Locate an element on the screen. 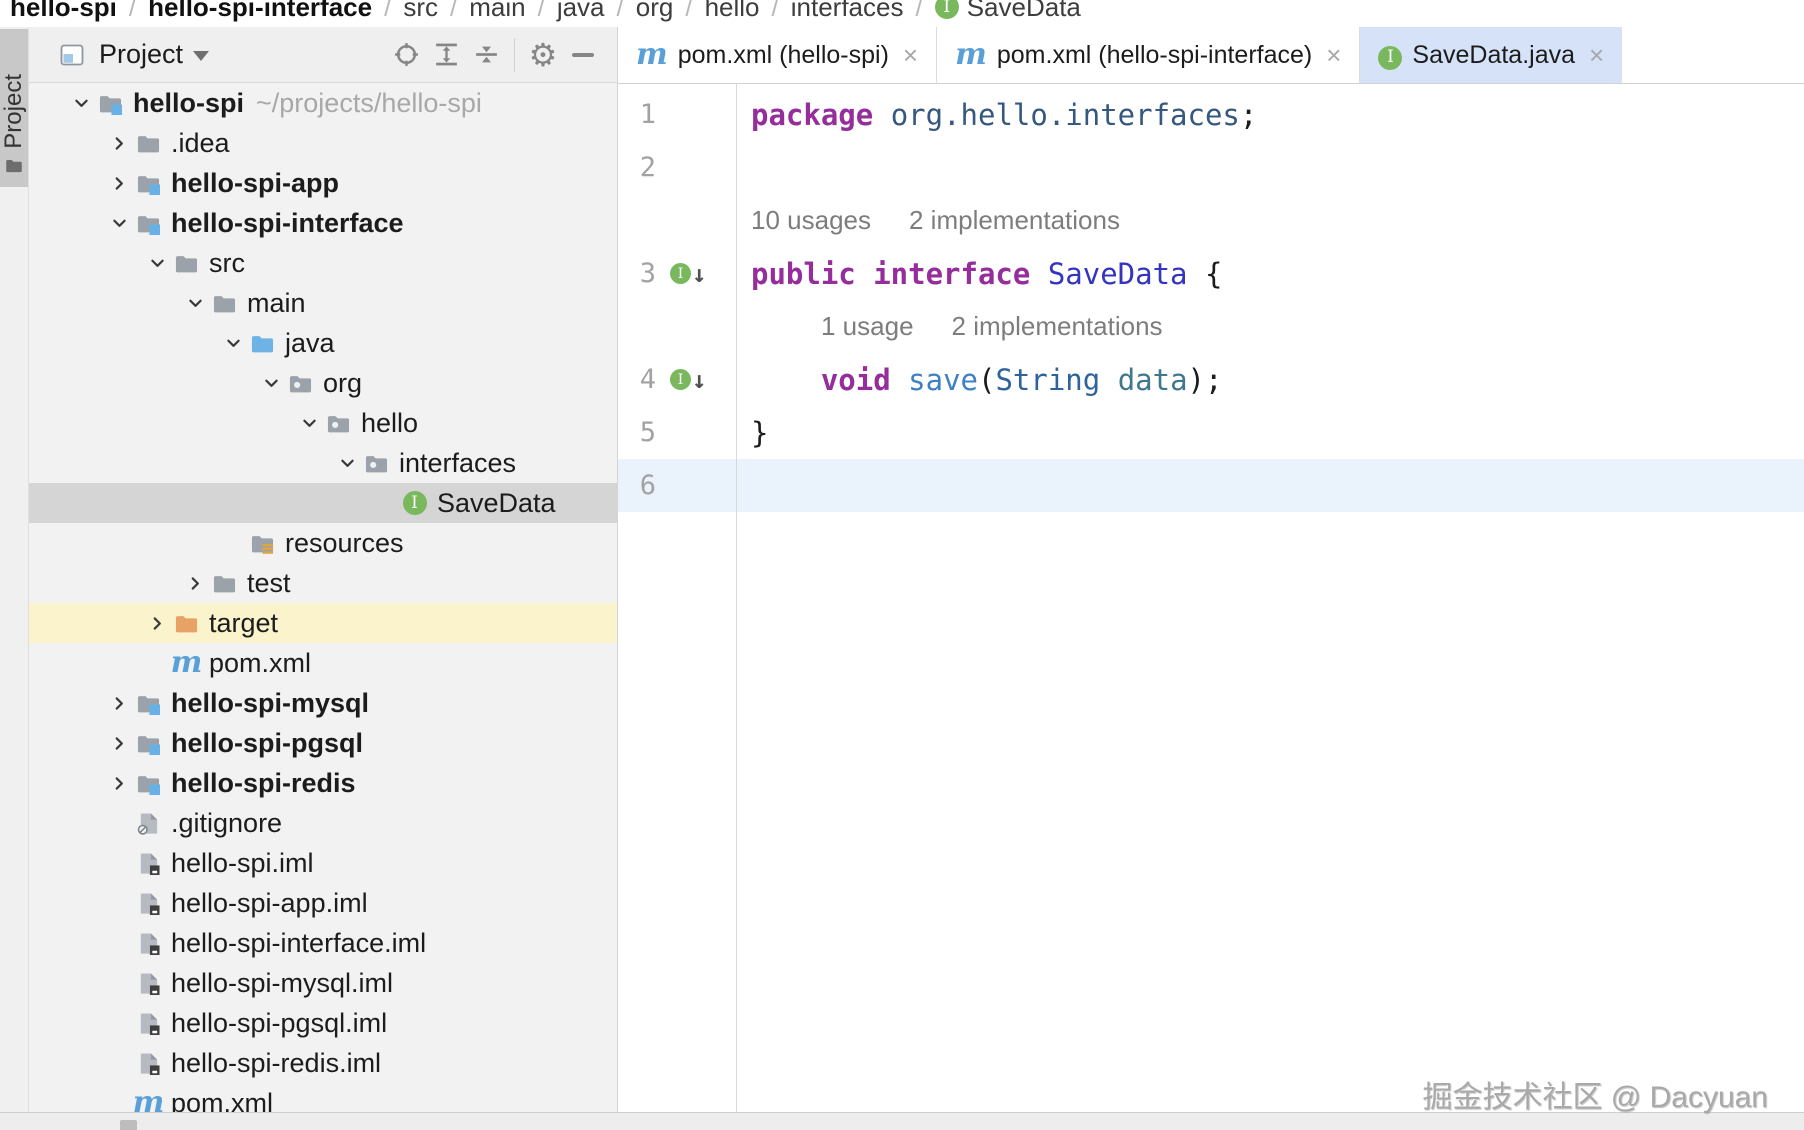 This screenshot has height=1130, width=1804. tree-row: hello-spi ~/projects/hello-spi is located at coordinates (323, 103).